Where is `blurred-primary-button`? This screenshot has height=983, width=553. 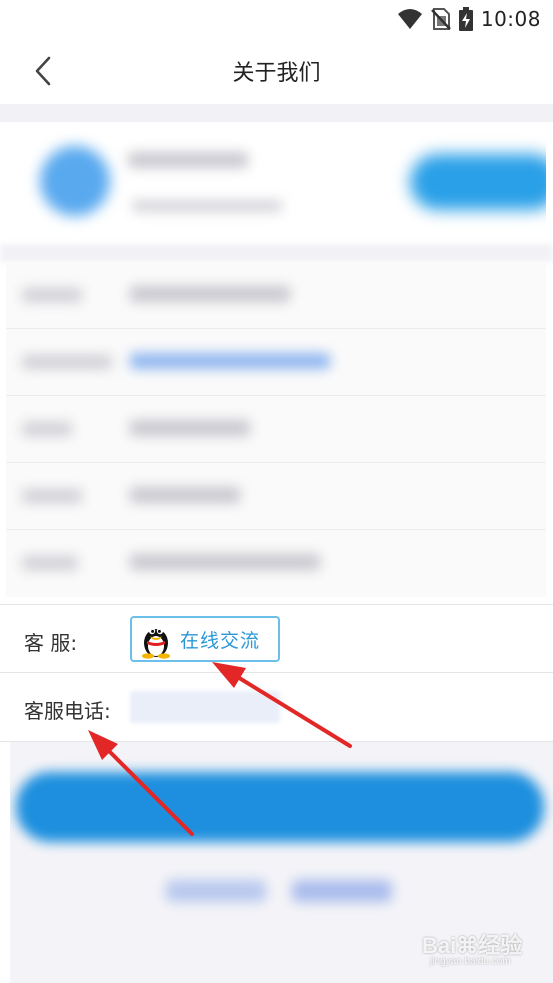
blurred-primary-button is located at coordinates (280, 807).